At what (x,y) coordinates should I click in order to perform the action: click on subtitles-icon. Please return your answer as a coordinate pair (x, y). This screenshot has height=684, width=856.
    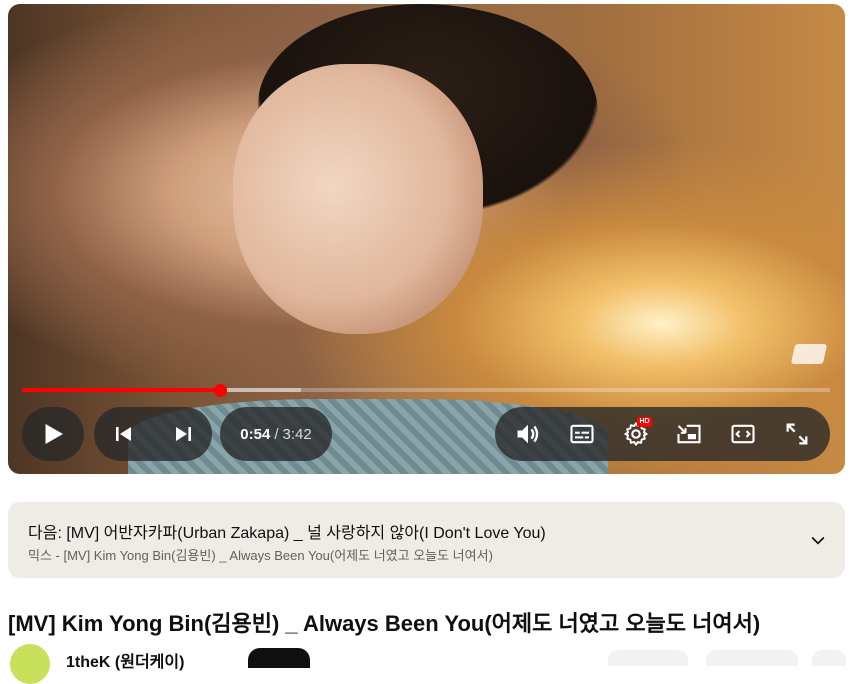
    Looking at the image, I should click on (582, 434).